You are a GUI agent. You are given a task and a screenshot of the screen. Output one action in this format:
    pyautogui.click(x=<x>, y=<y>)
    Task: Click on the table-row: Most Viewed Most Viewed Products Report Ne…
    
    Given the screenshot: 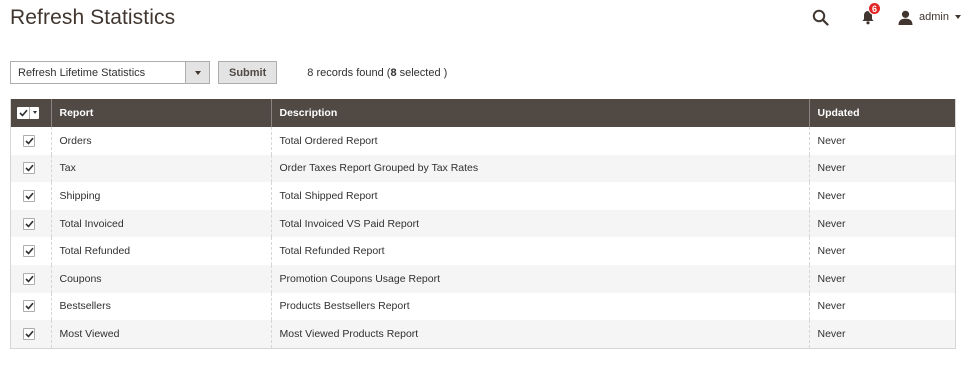 What is the action you would take?
    pyautogui.click(x=483, y=334)
    